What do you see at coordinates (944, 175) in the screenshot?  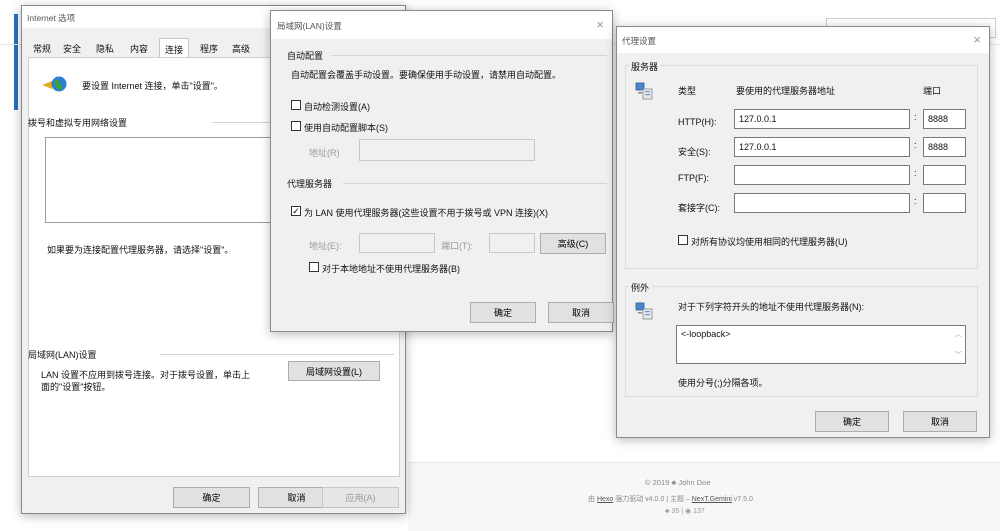 I see `ftp-port-input` at bounding box center [944, 175].